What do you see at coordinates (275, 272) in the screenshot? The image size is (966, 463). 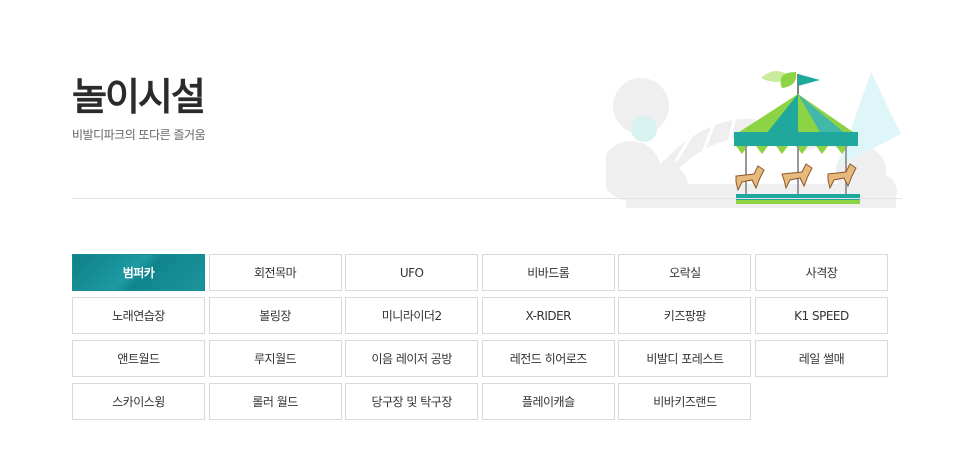 I see `facility-button-merry-go-round: 회전목마` at bounding box center [275, 272].